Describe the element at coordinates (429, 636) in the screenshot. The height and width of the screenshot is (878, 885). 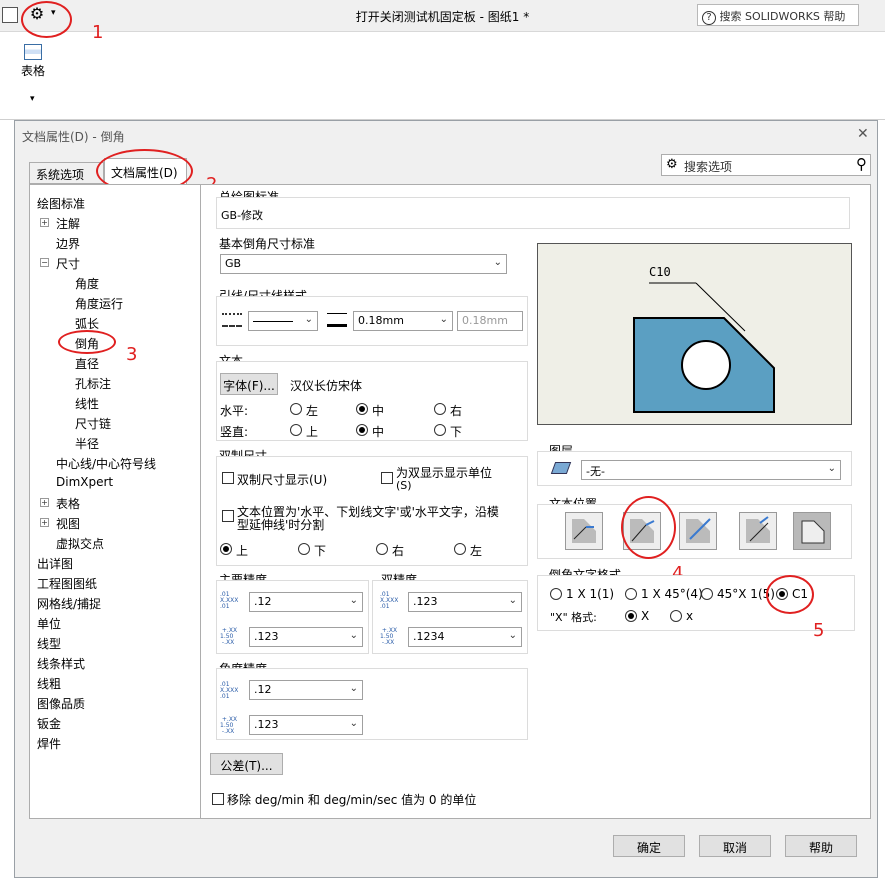
I see `dual-precision-value-2: .1234` at that location.